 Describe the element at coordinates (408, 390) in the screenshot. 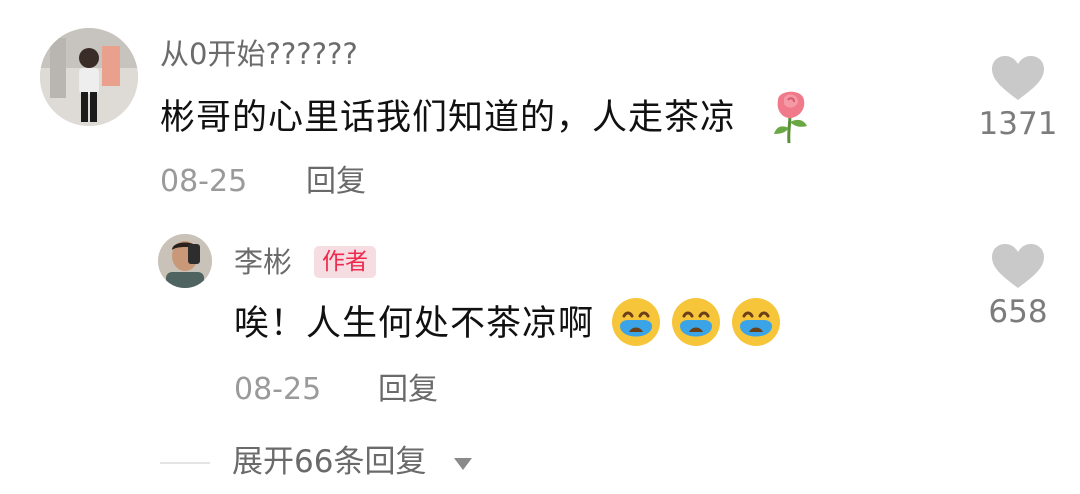

I see `reply-reply-button: 回复` at that location.